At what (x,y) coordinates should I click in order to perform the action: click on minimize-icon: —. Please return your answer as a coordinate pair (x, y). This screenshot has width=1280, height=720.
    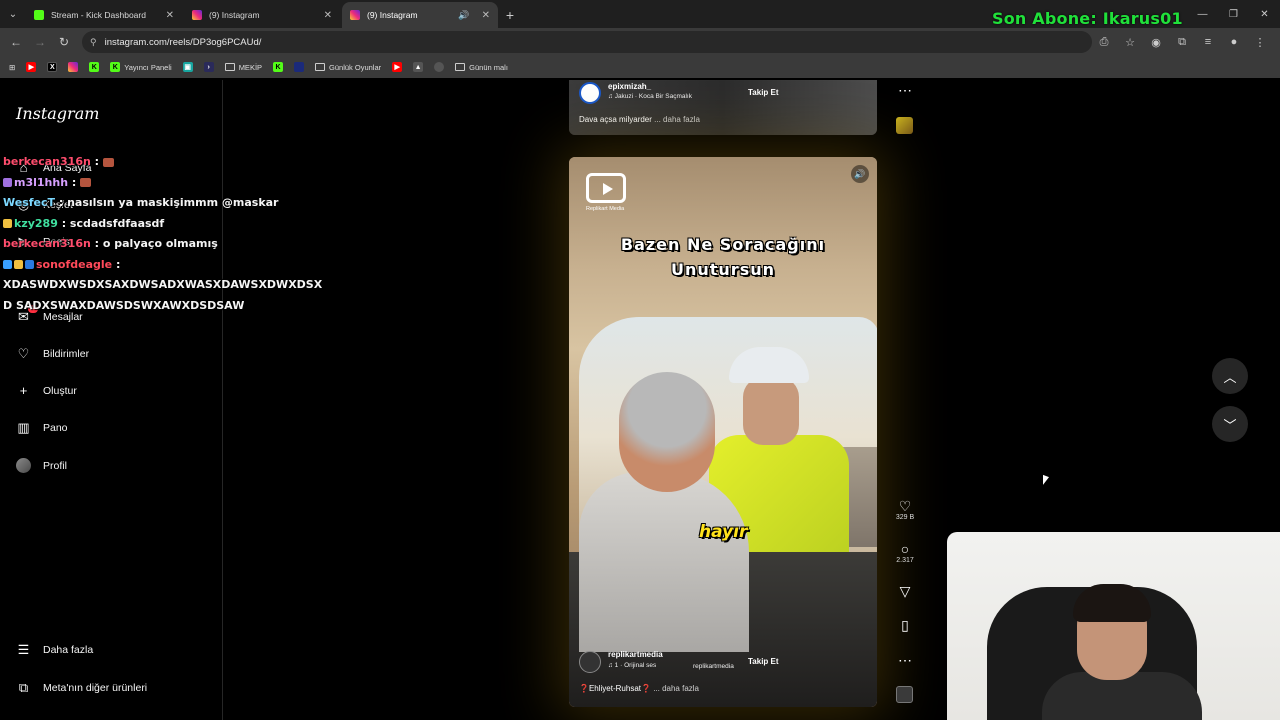
    Looking at the image, I should click on (1202, 14).